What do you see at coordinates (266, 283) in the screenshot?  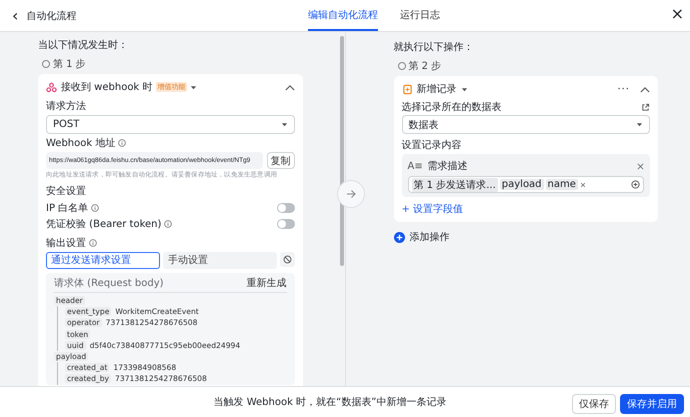 I see `regenerate-link: 重新生成` at bounding box center [266, 283].